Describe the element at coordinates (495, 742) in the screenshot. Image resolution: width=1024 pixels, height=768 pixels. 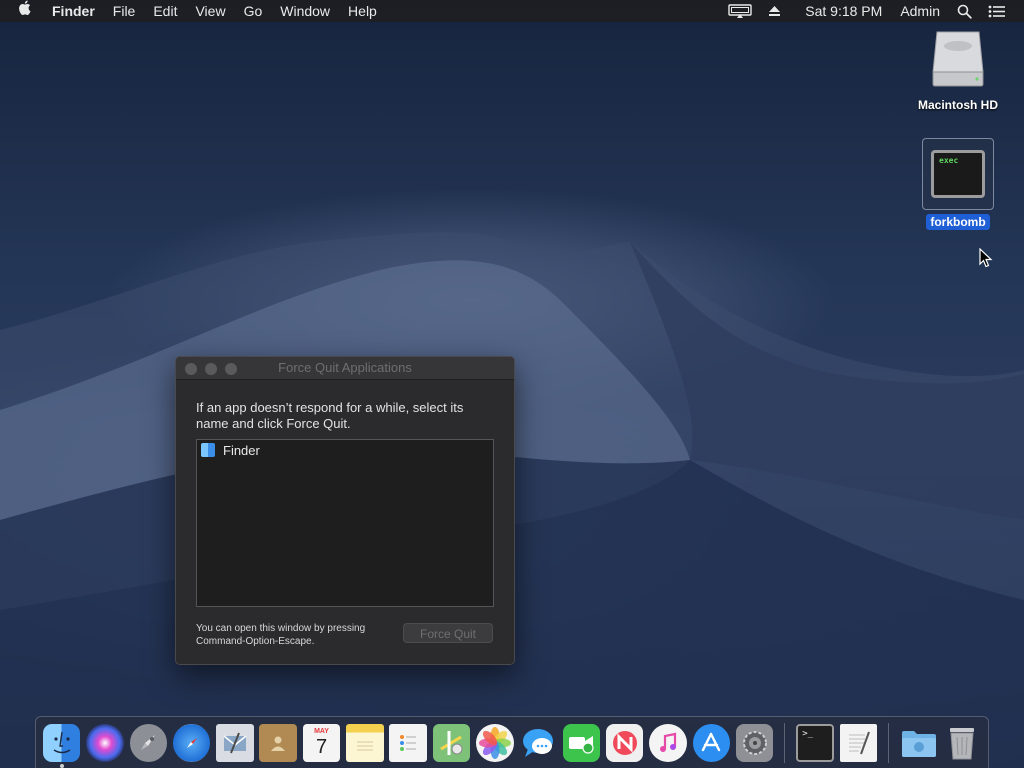
I see `photos-icon` at that location.